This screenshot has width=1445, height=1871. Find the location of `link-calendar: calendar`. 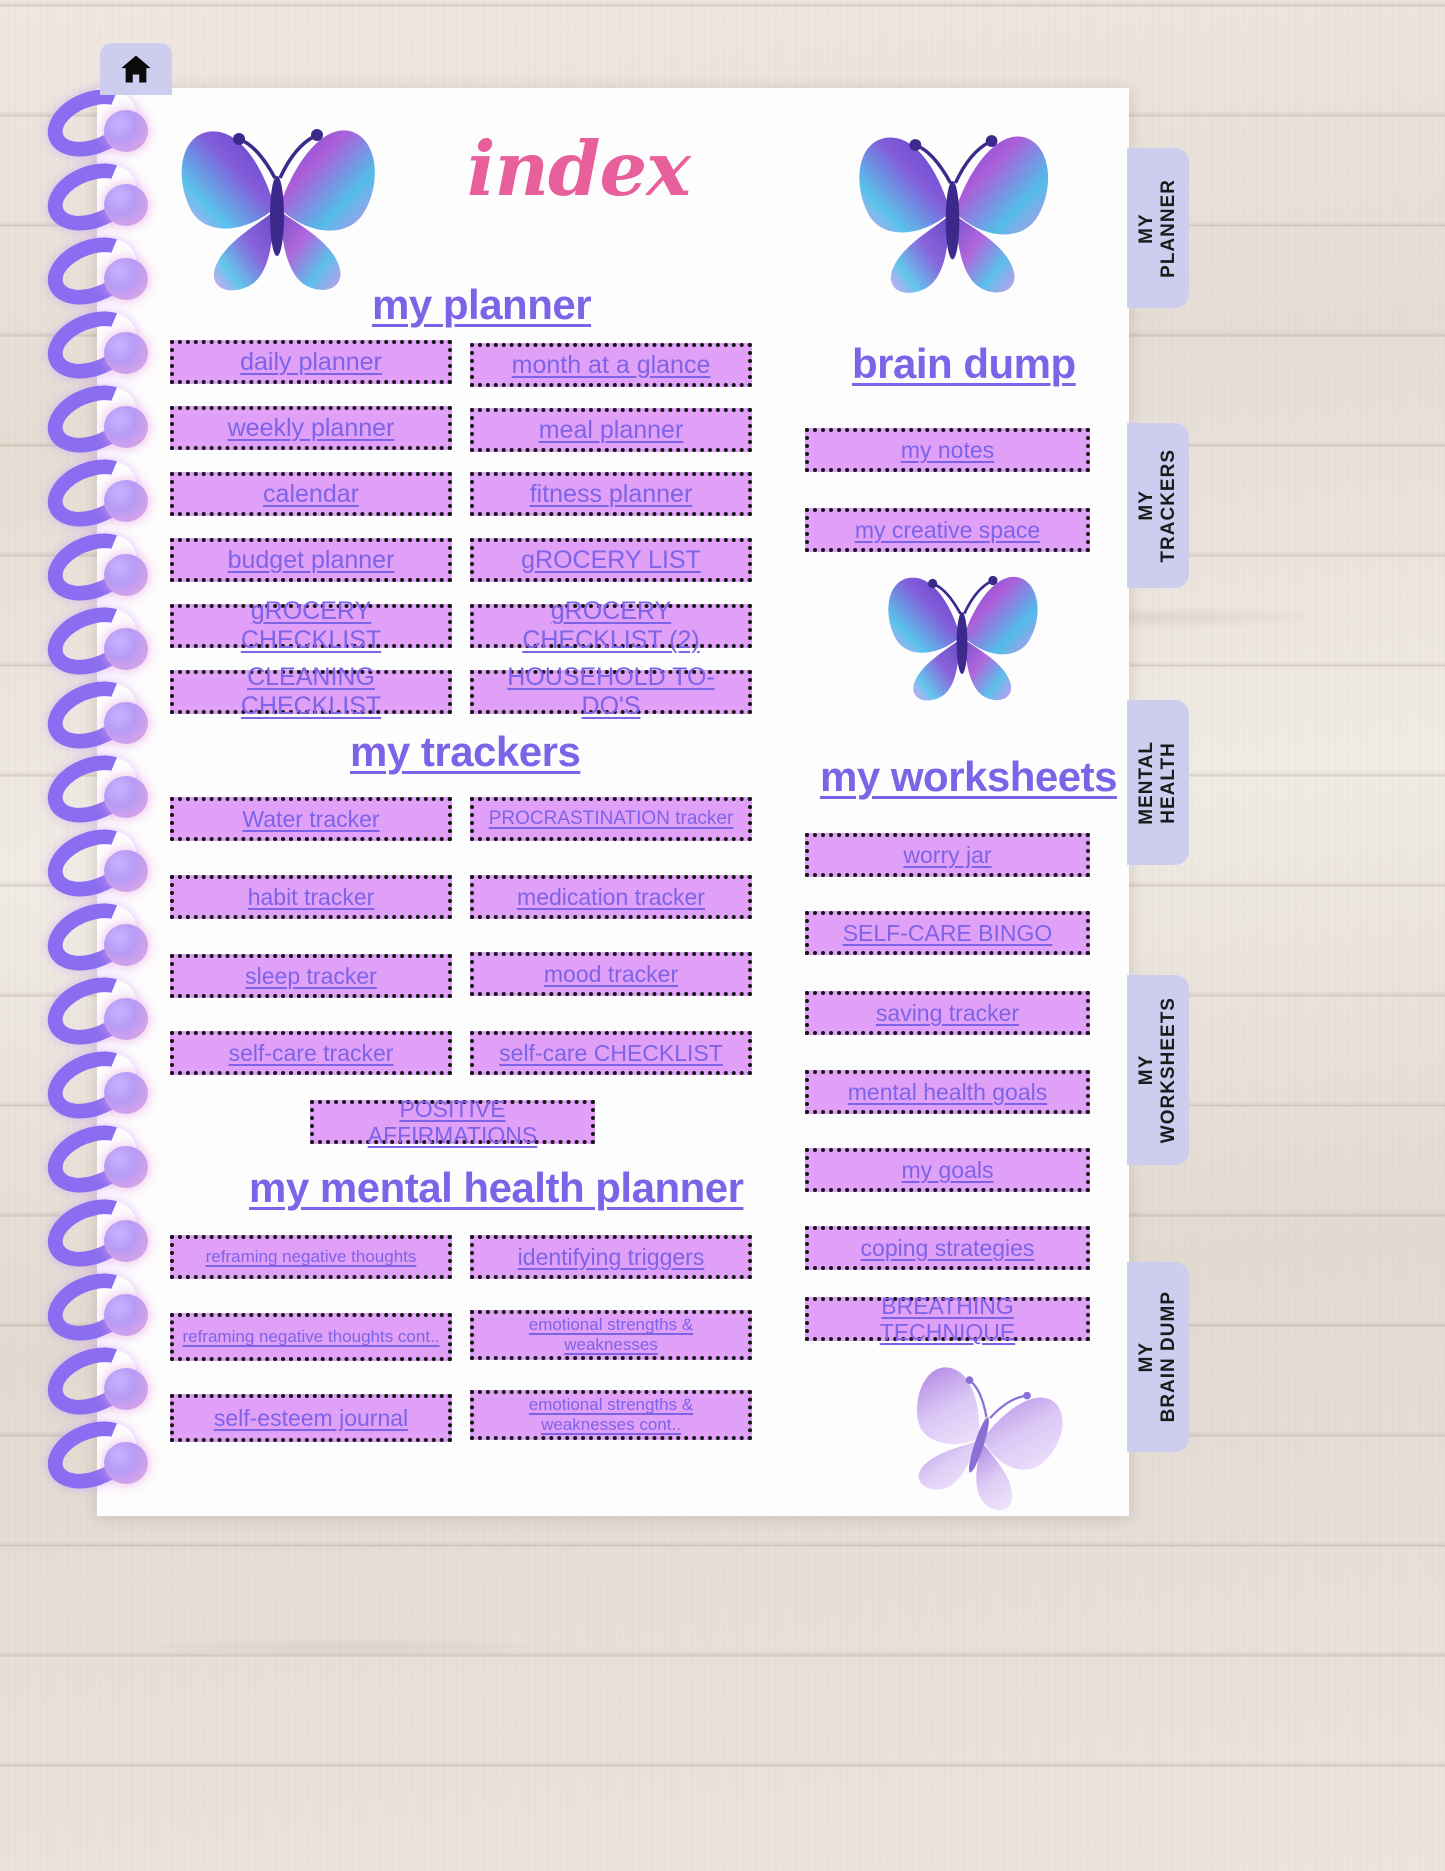

link-calendar: calendar is located at coordinates (311, 494).